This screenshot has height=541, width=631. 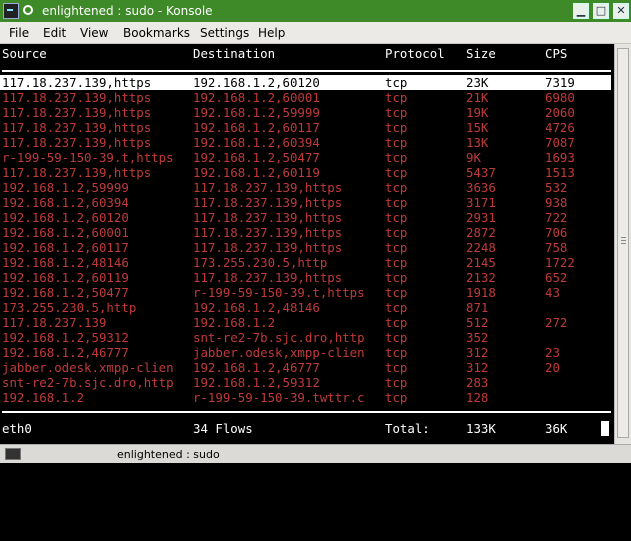 I want to click on cell-cps: 23, so click(x=552, y=352).